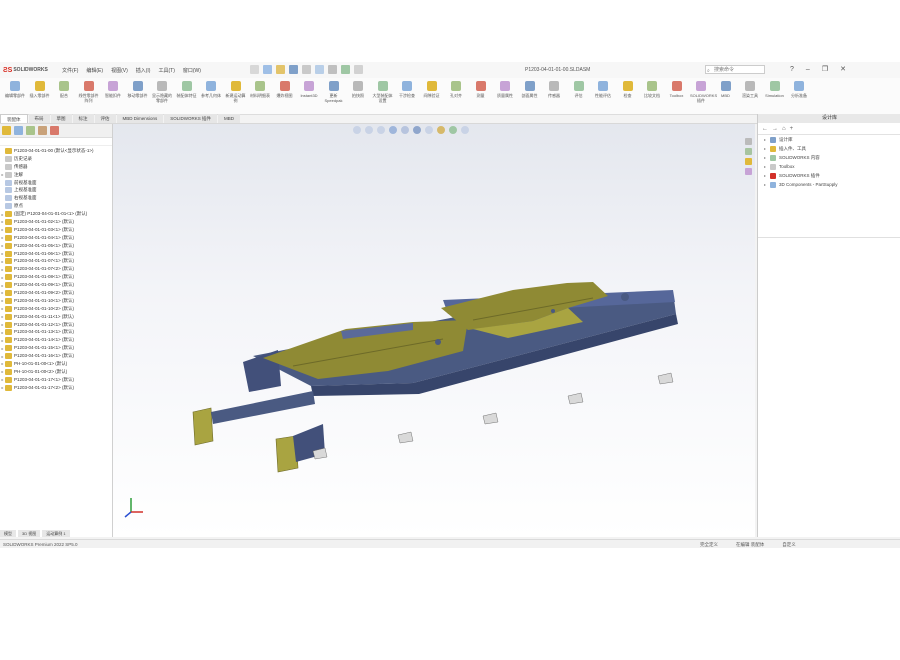  I want to click on tab-addins: SOLIDWORKS 插件, so click(190, 118).